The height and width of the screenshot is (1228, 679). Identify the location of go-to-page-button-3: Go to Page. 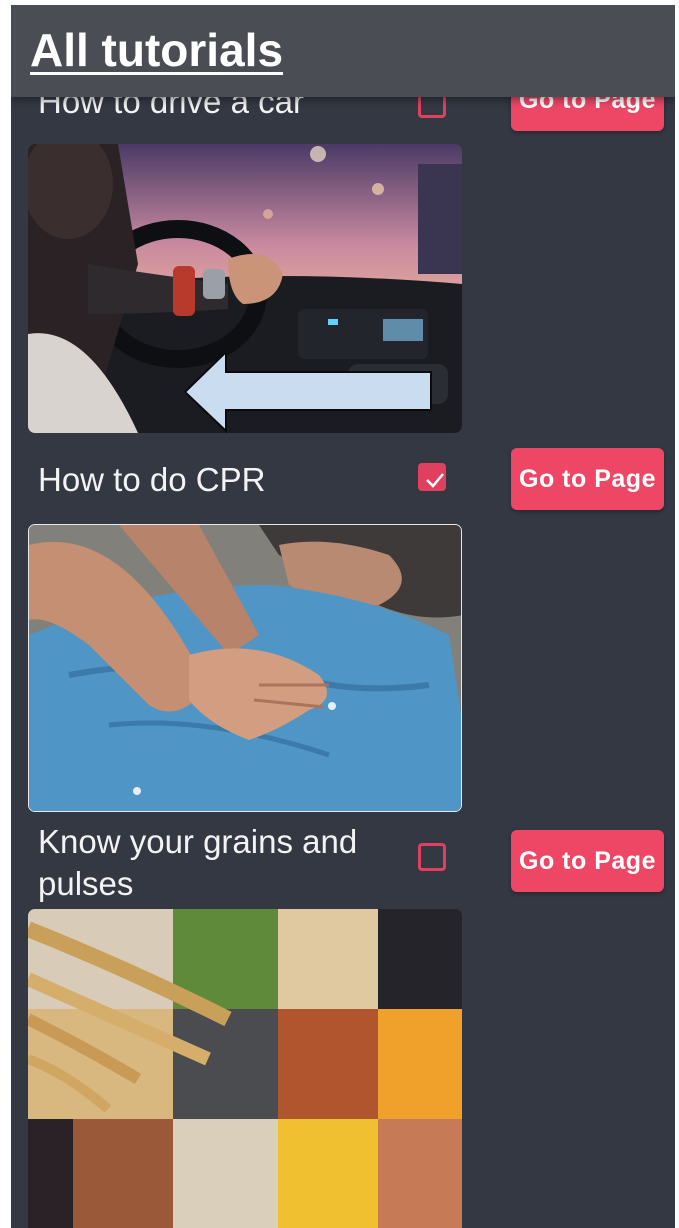
(587, 861).